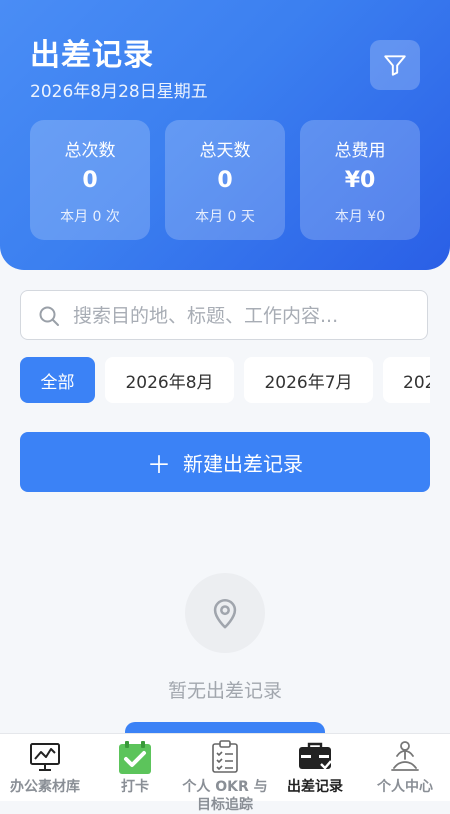 This screenshot has width=450, height=814. Describe the element at coordinates (308, 380) in the screenshot. I see `filter-chip-2026-07: 2026年7月` at that location.